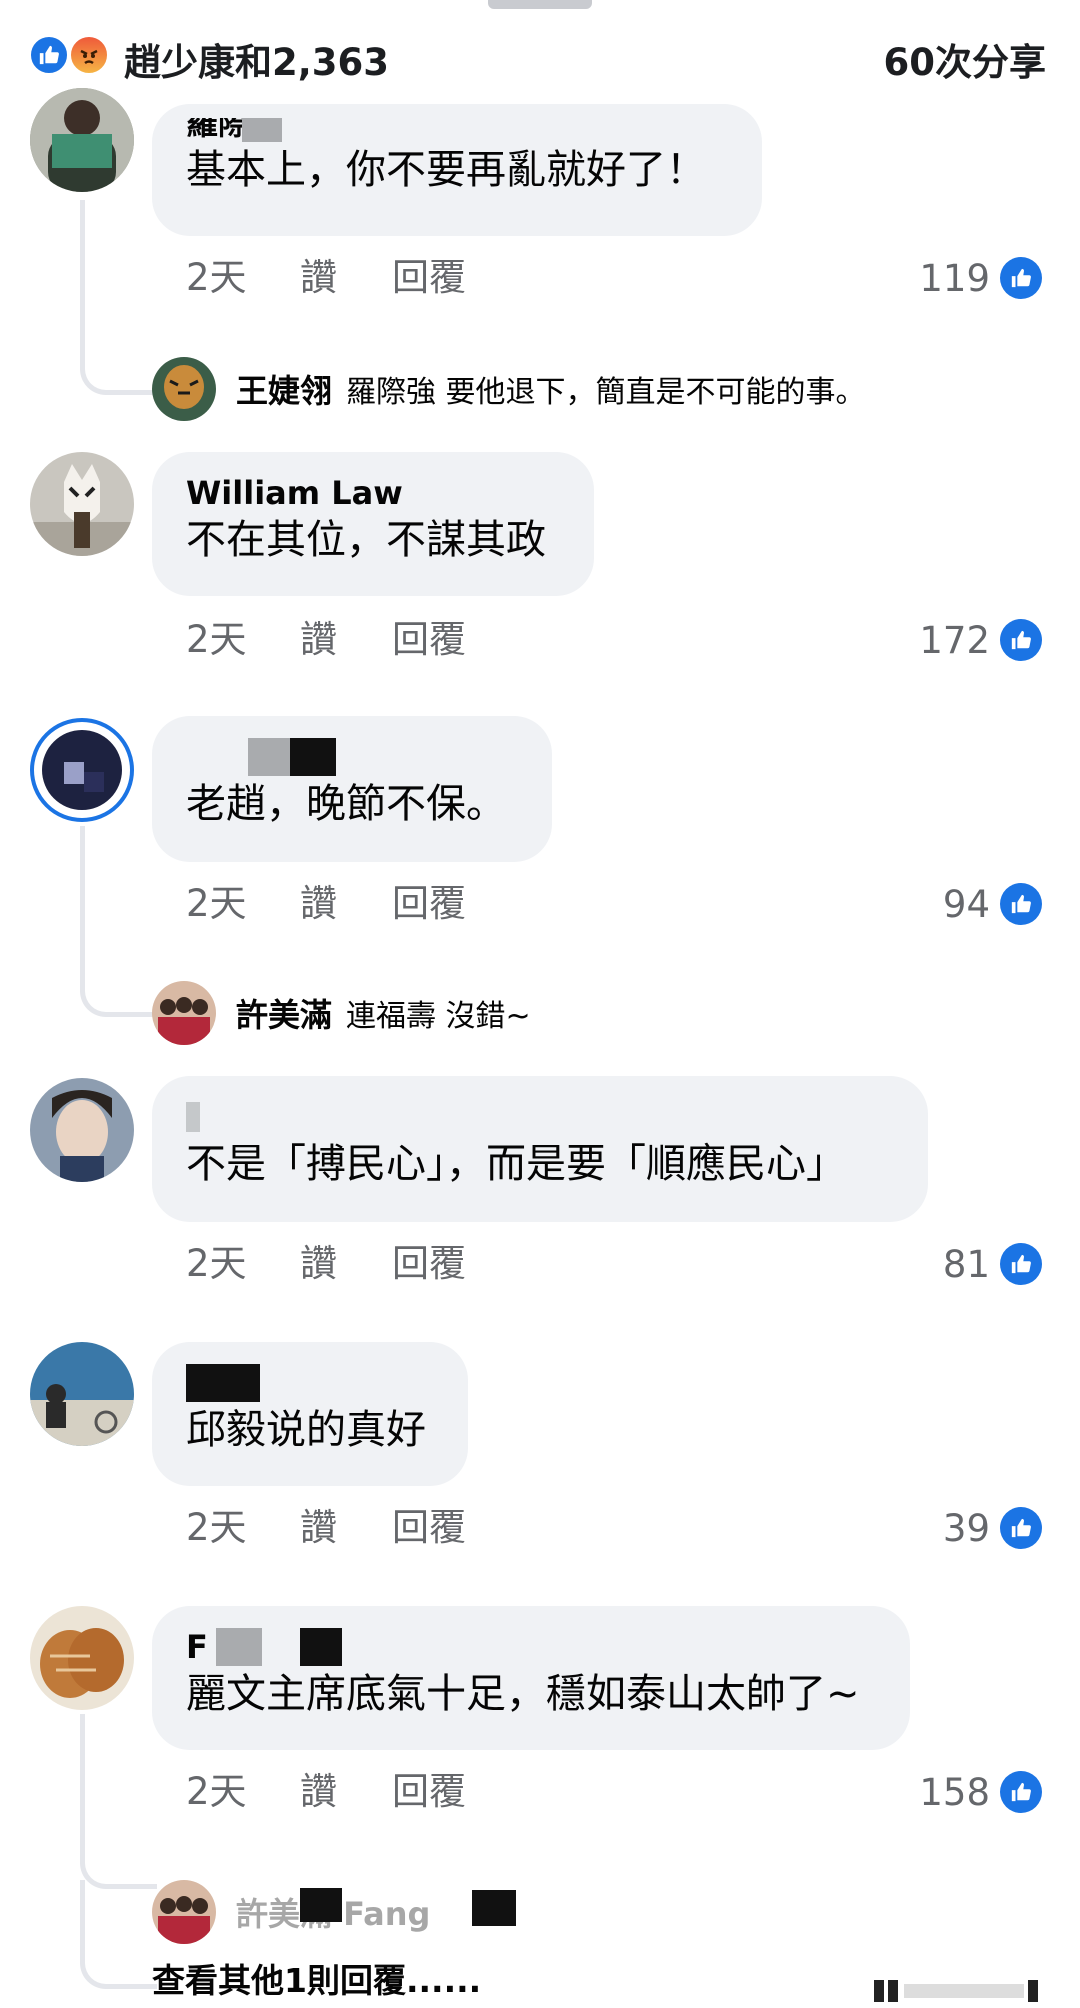 Image resolution: width=1080 pixels, height=2008 pixels. Describe the element at coordinates (992, 1528) in the screenshot. I see `like-count: 39` at that location.